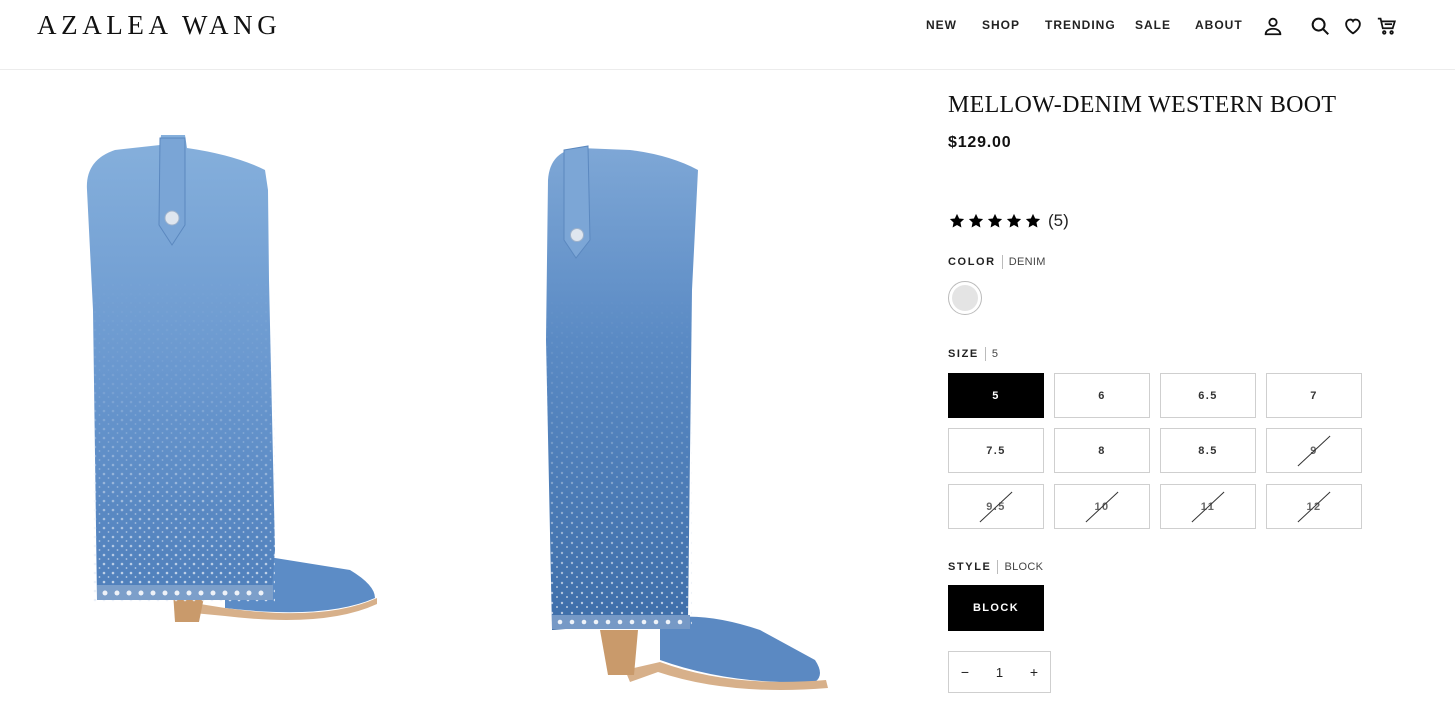  I want to click on size-option-sold-out: 9, so click(1314, 450).